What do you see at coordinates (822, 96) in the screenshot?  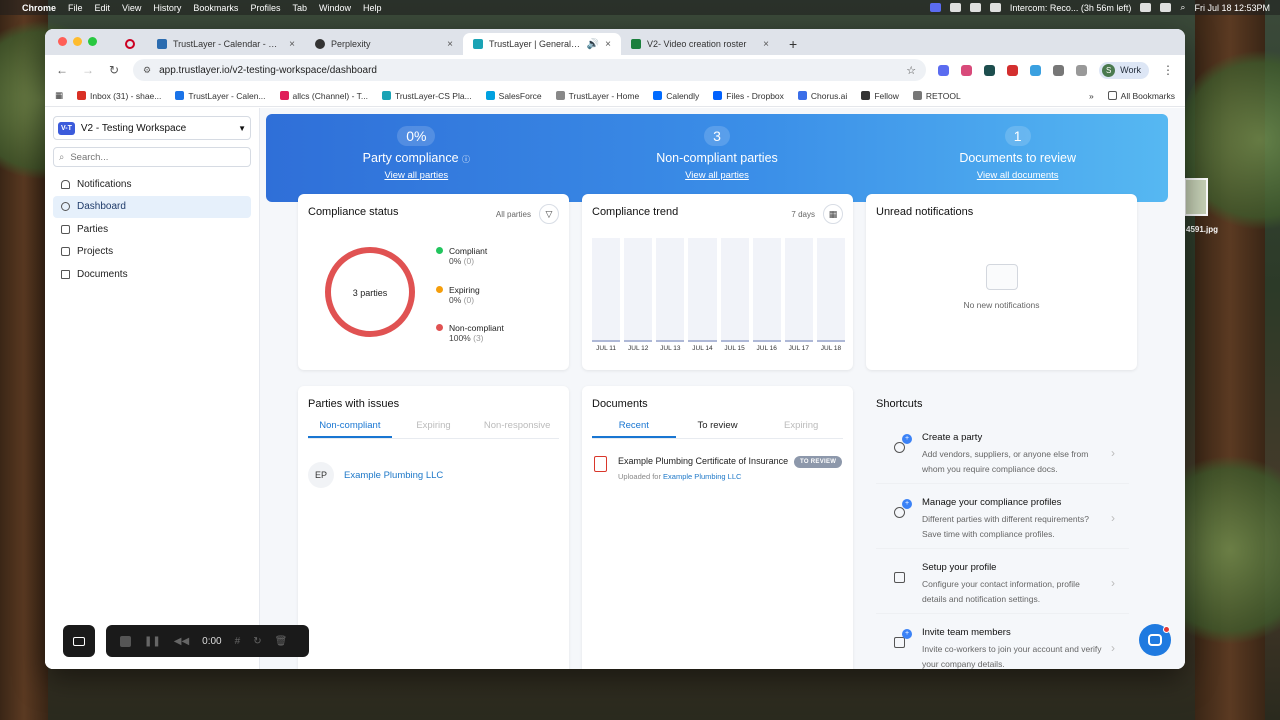 I see `bookmark-item: Chorus.ai` at bounding box center [822, 96].